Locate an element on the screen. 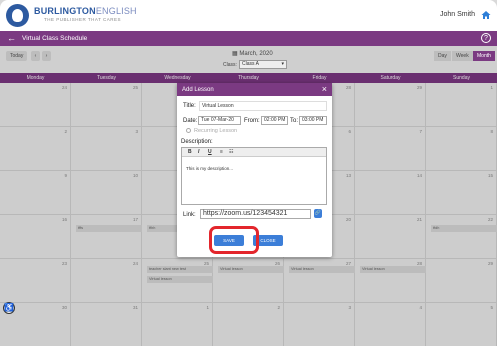  view-day-button: Day is located at coordinates (442, 56).